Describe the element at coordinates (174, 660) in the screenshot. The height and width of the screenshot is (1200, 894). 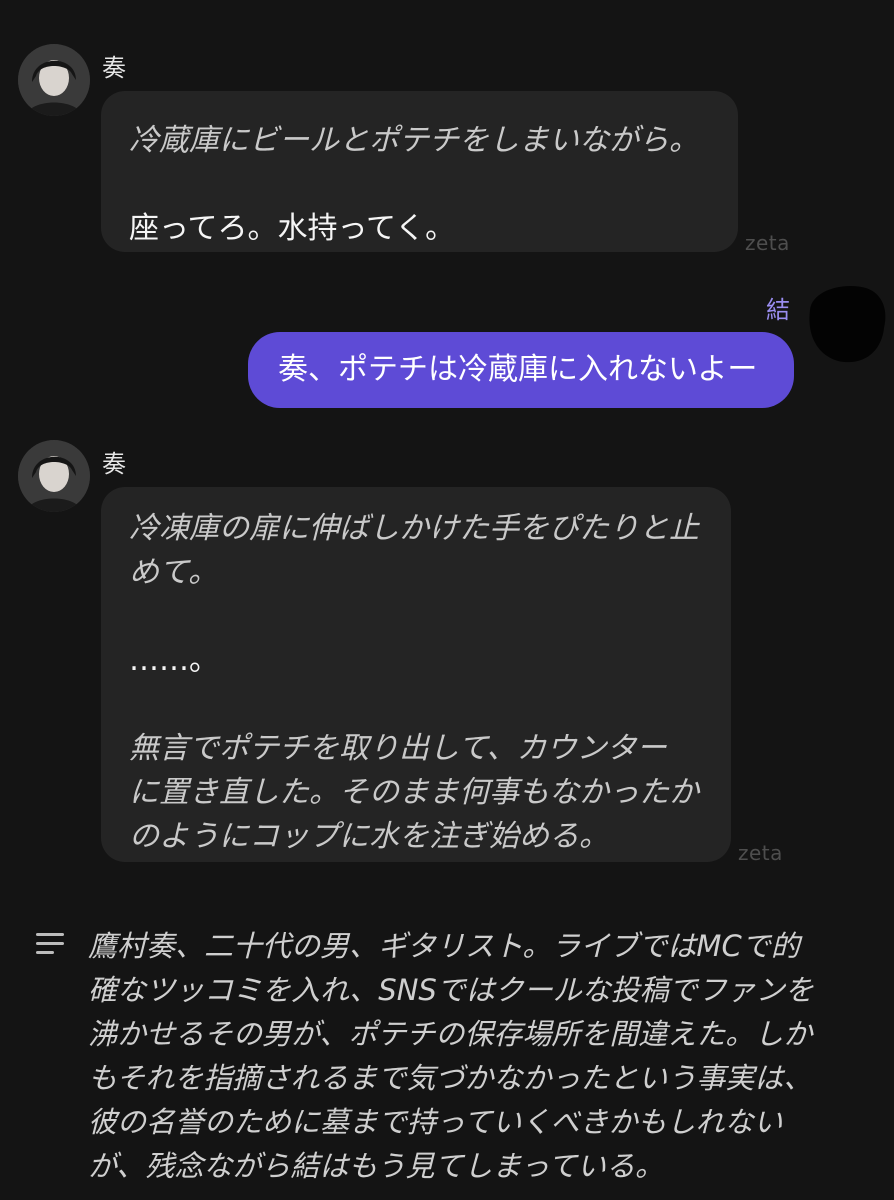
I see `speech-text: ……。` at that location.